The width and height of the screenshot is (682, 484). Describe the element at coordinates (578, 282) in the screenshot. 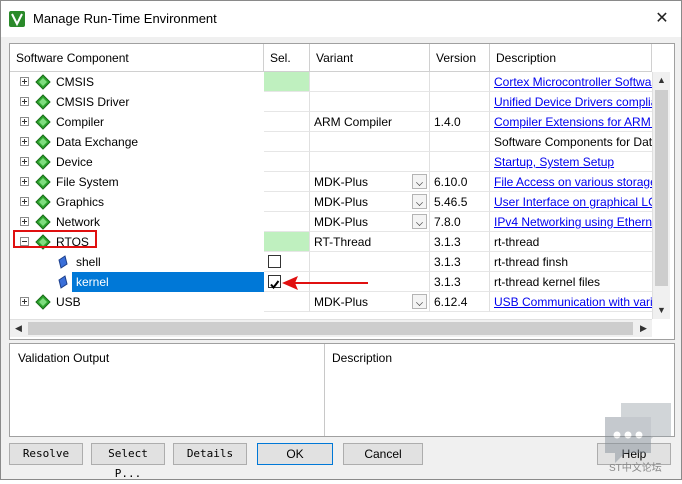

I see `description-cell: rt-thread kernel files` at that location.